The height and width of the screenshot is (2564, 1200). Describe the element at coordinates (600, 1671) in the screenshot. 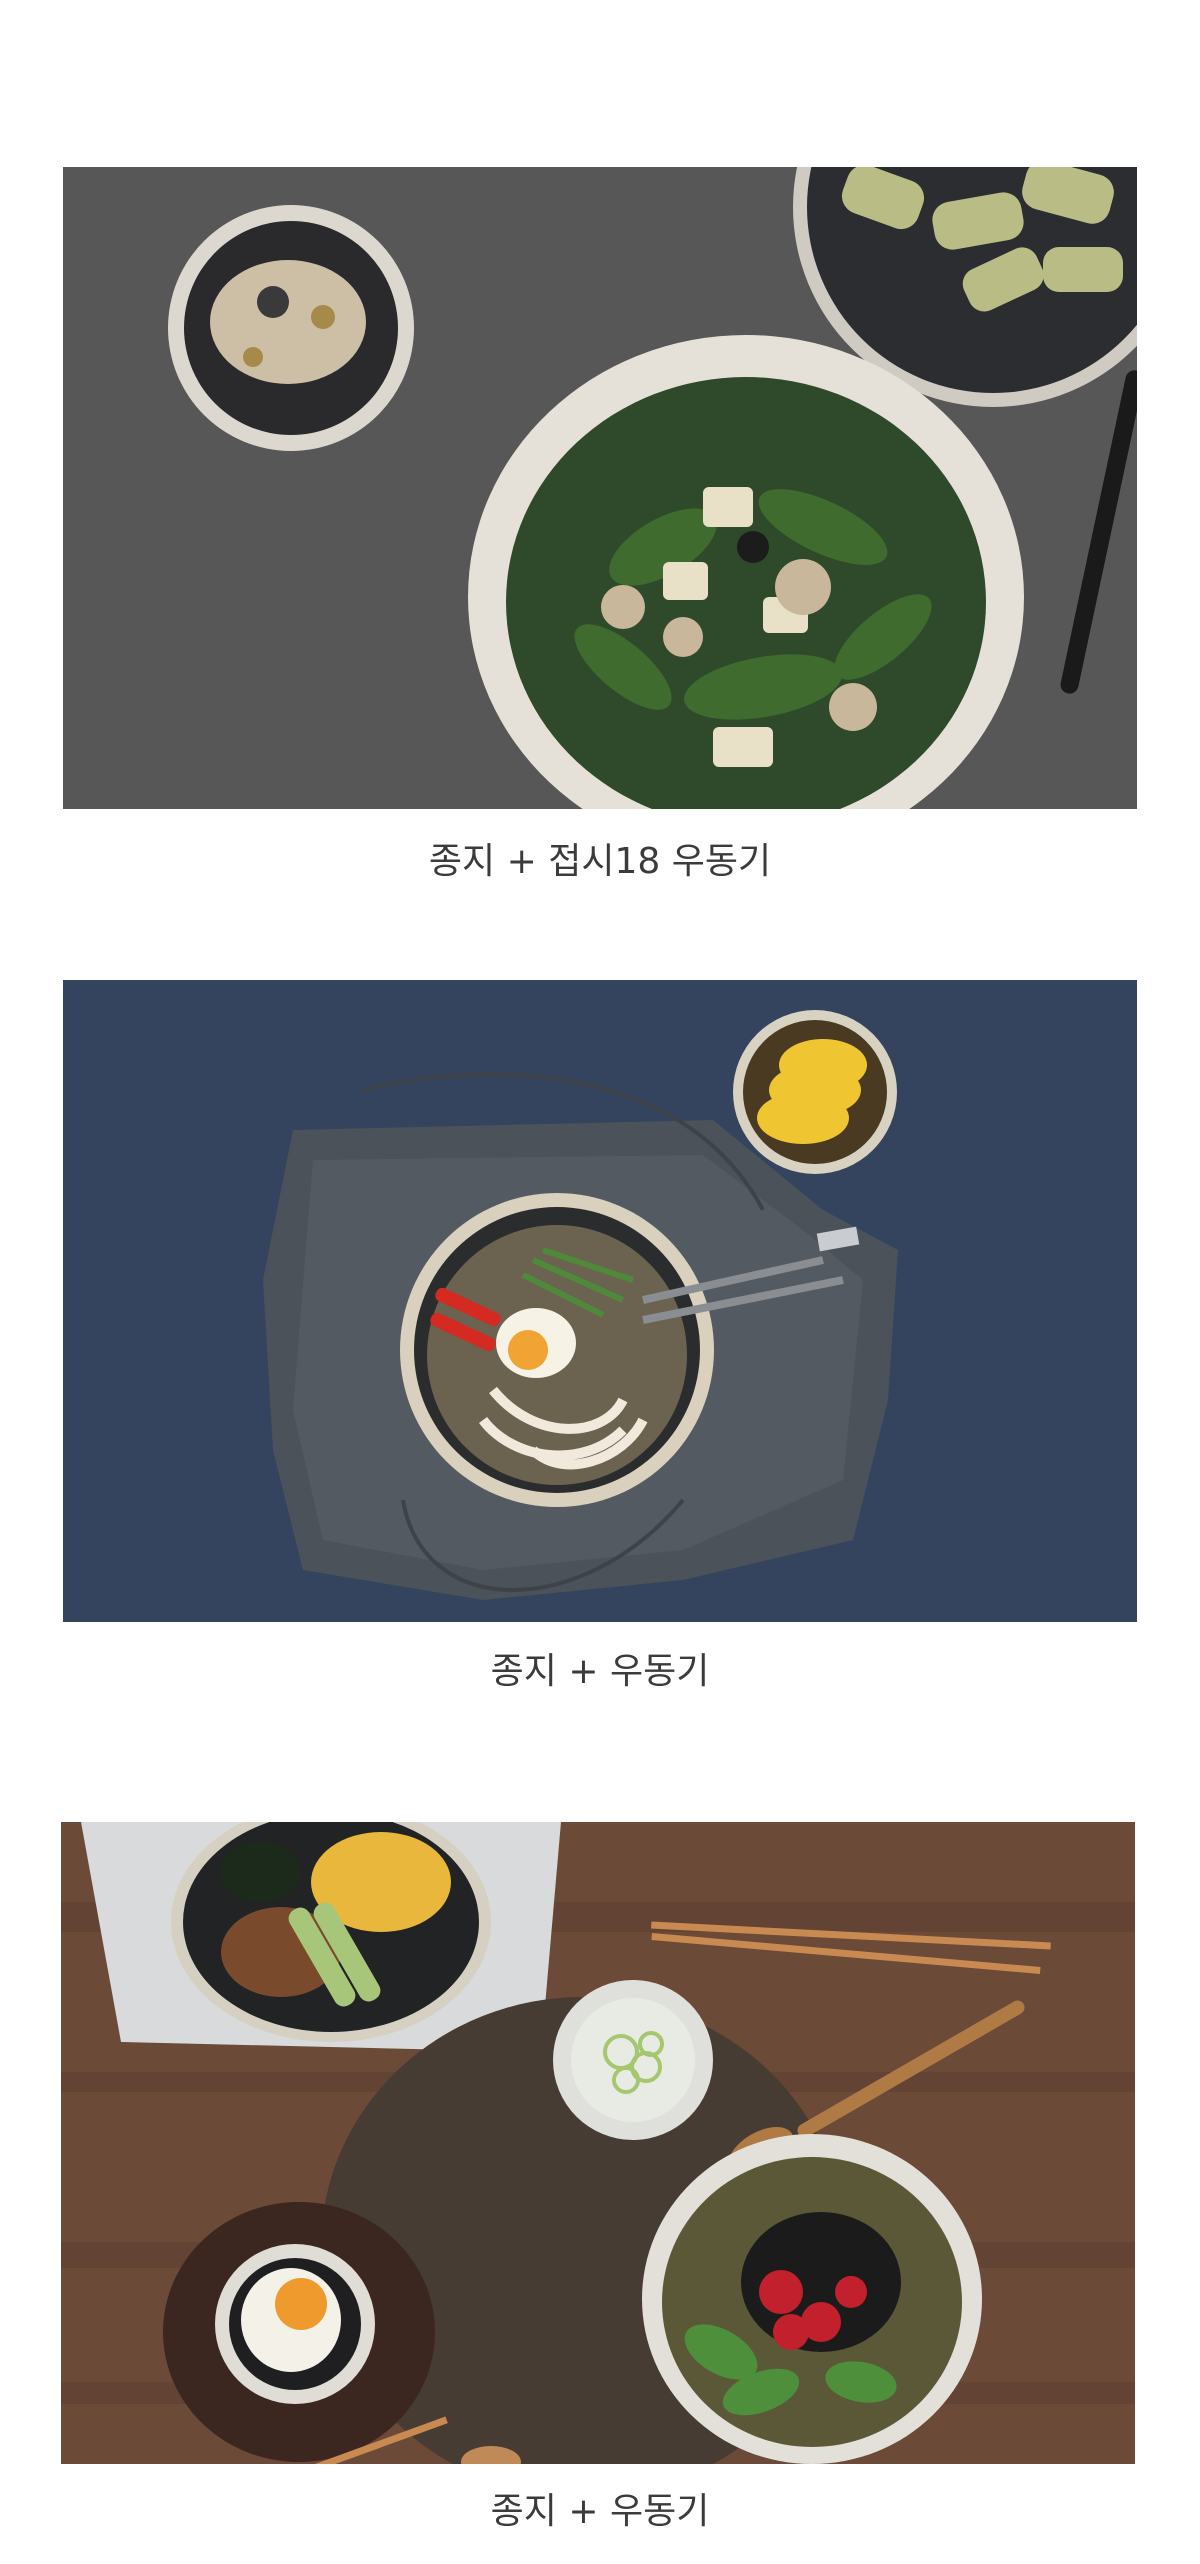

I see `section-2-caption: 종지 + 우동기` at that location.